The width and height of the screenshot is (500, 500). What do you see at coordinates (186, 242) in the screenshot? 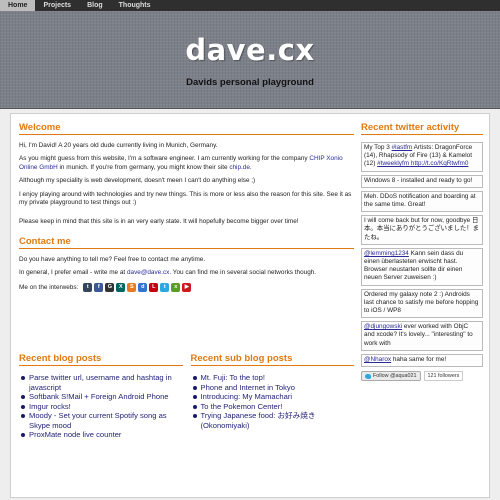
I see `contact-heading: Contact me` at bounding box center [186, 242].